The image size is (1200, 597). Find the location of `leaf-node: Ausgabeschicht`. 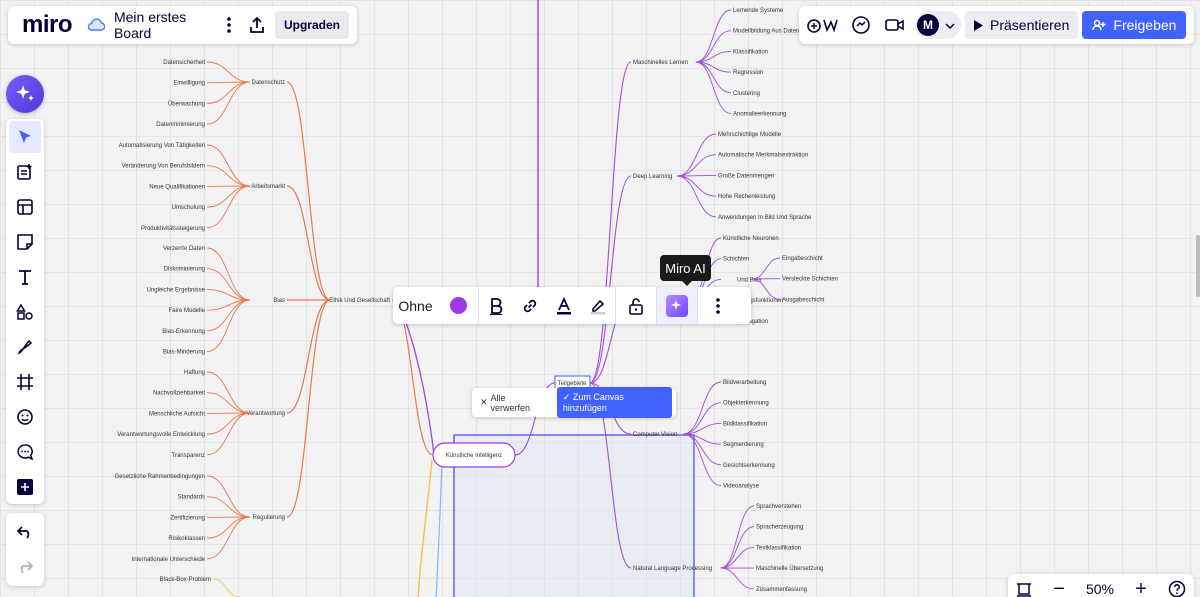

leaf-node: Ausgabeschicht is located at coordinates (803, 300).